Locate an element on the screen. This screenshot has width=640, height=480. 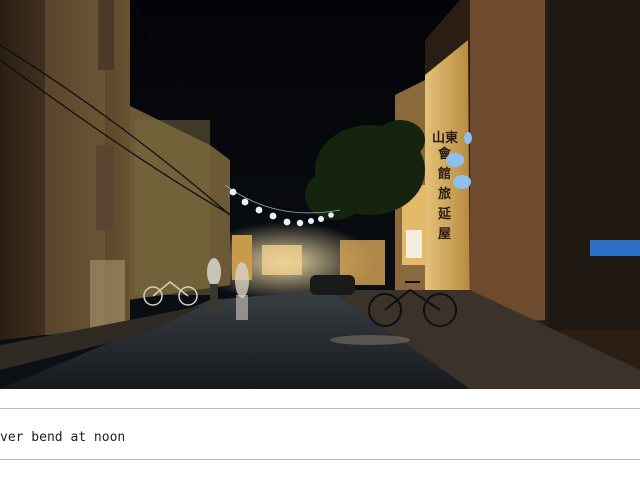
caption-divider-top is located at coordinates (320, 408).